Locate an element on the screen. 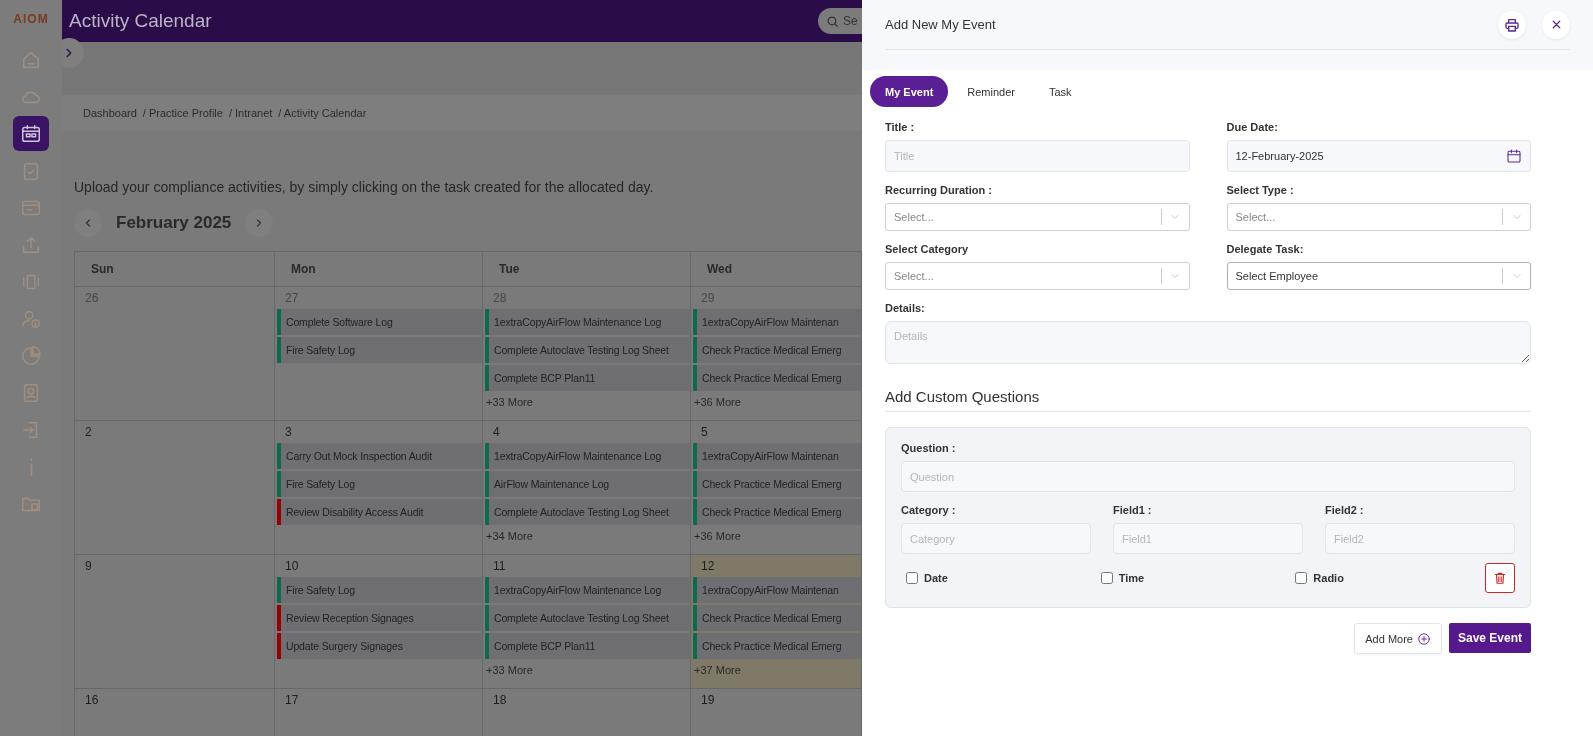  day-number: 18 is located at coordinates (500, 700).